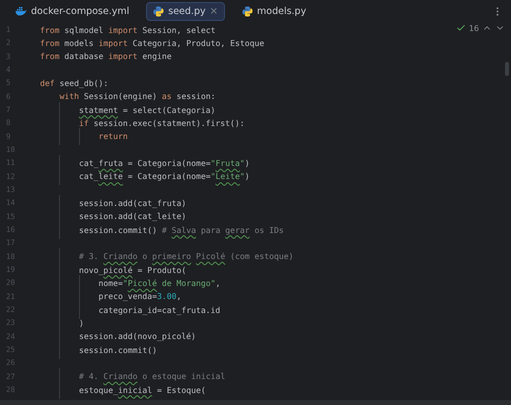 This screenshot has height=405, width=511. What do you see at coordinates (106, 56) in the screenshot?
I see `code-line: from database import engine` at bounding box center [106, 56].